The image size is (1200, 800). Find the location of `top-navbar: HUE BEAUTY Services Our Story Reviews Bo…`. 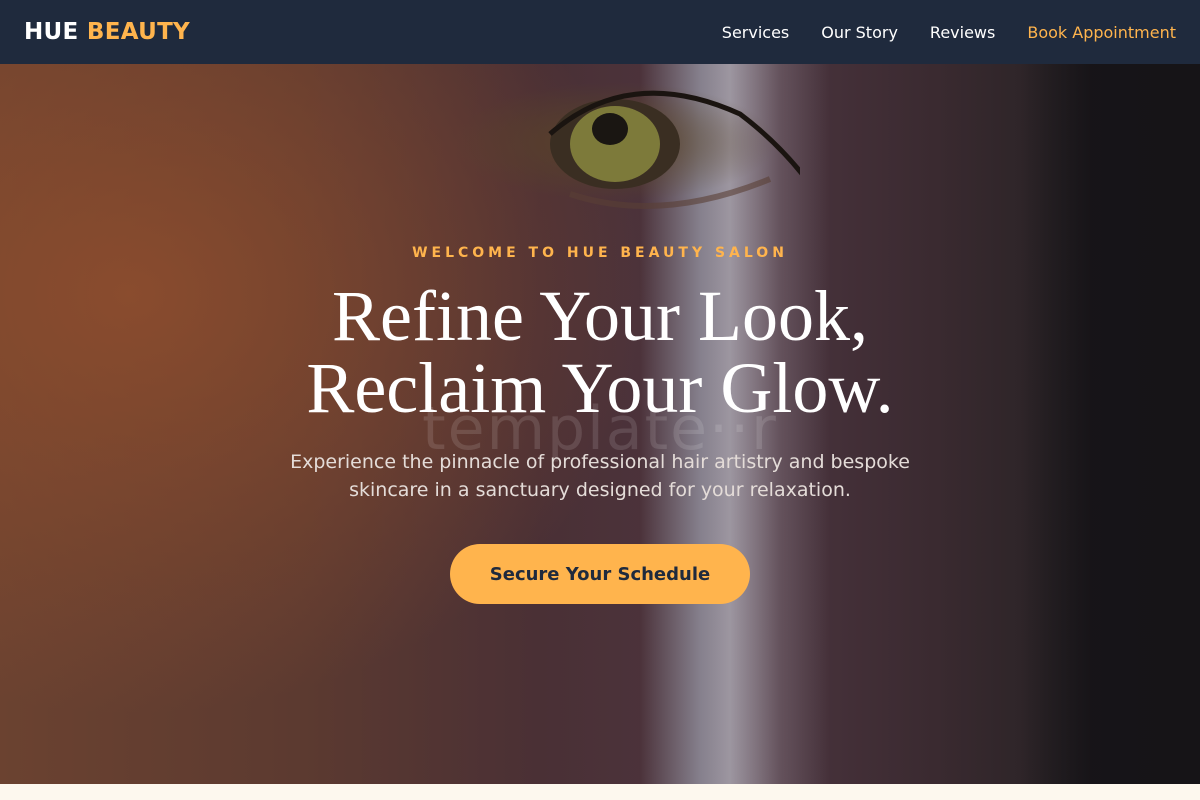

top-navbar: HUE BEAUTY Services Our Story Reviews Bo… is located at coordinates (600, 32).